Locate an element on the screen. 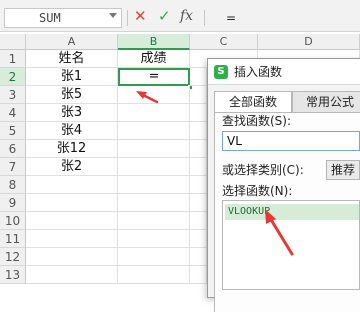  arrow-to-cell-icon is located at coordinates (147, 97).